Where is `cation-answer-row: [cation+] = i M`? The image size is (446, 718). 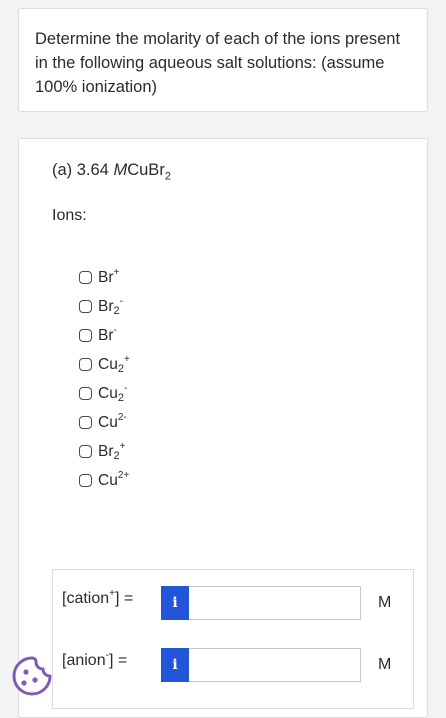
cation-answer-row: [cation+] = i M is located at coordinates (233, 603).